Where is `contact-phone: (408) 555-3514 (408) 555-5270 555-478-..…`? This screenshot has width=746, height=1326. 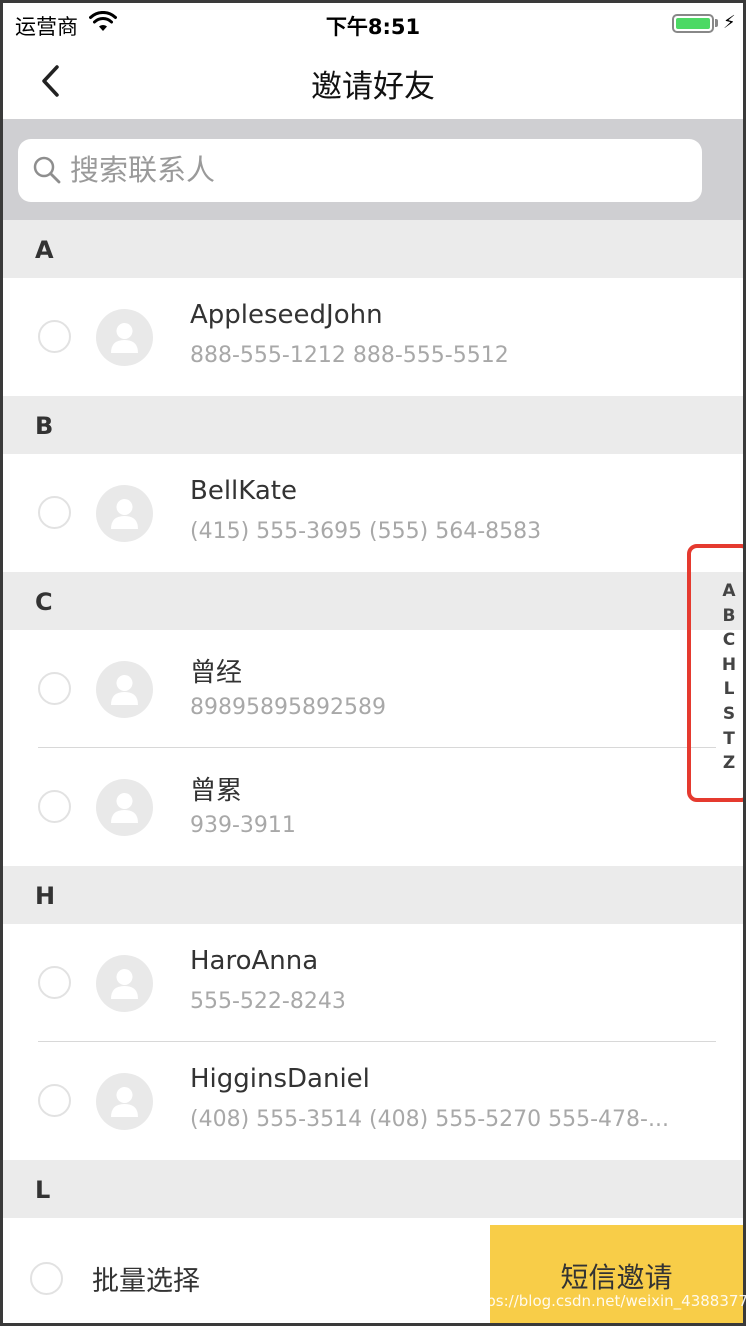 contact-phone: (408) 555-3514 (408) 555-5270 555-478-..… is located at coordinates (429, 1119).